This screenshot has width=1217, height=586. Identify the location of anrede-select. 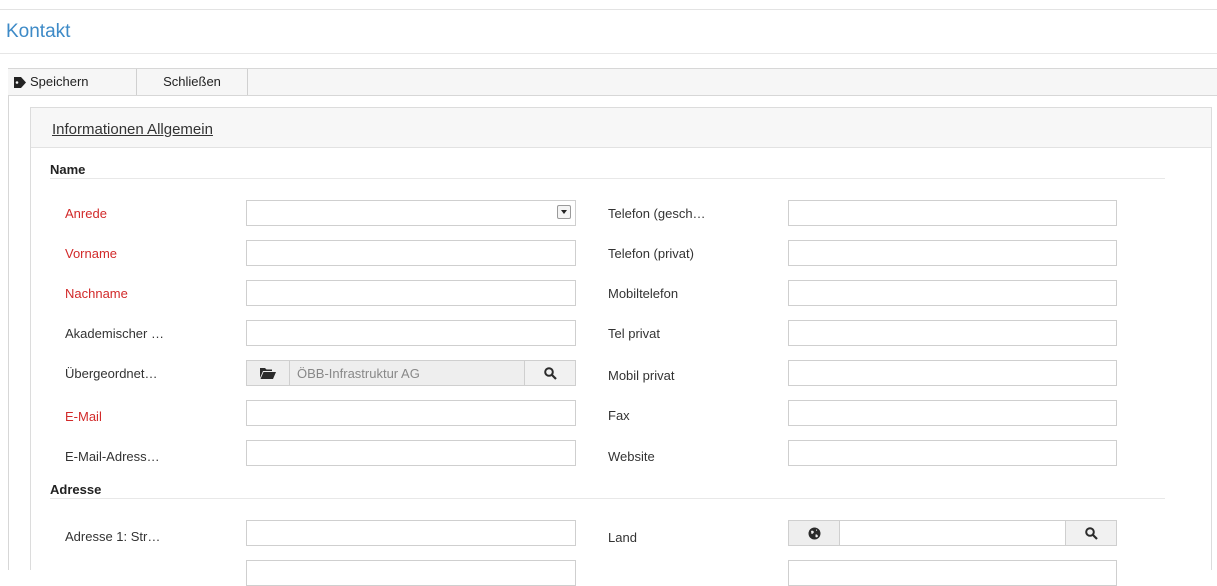
(411, 213).